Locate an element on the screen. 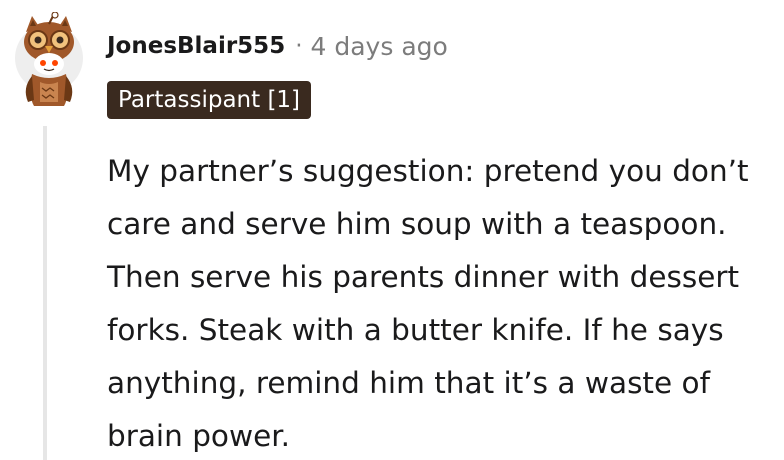 The height and width of the screenshot is (460, 784). user-avatar is located at coordinates (49, 59).